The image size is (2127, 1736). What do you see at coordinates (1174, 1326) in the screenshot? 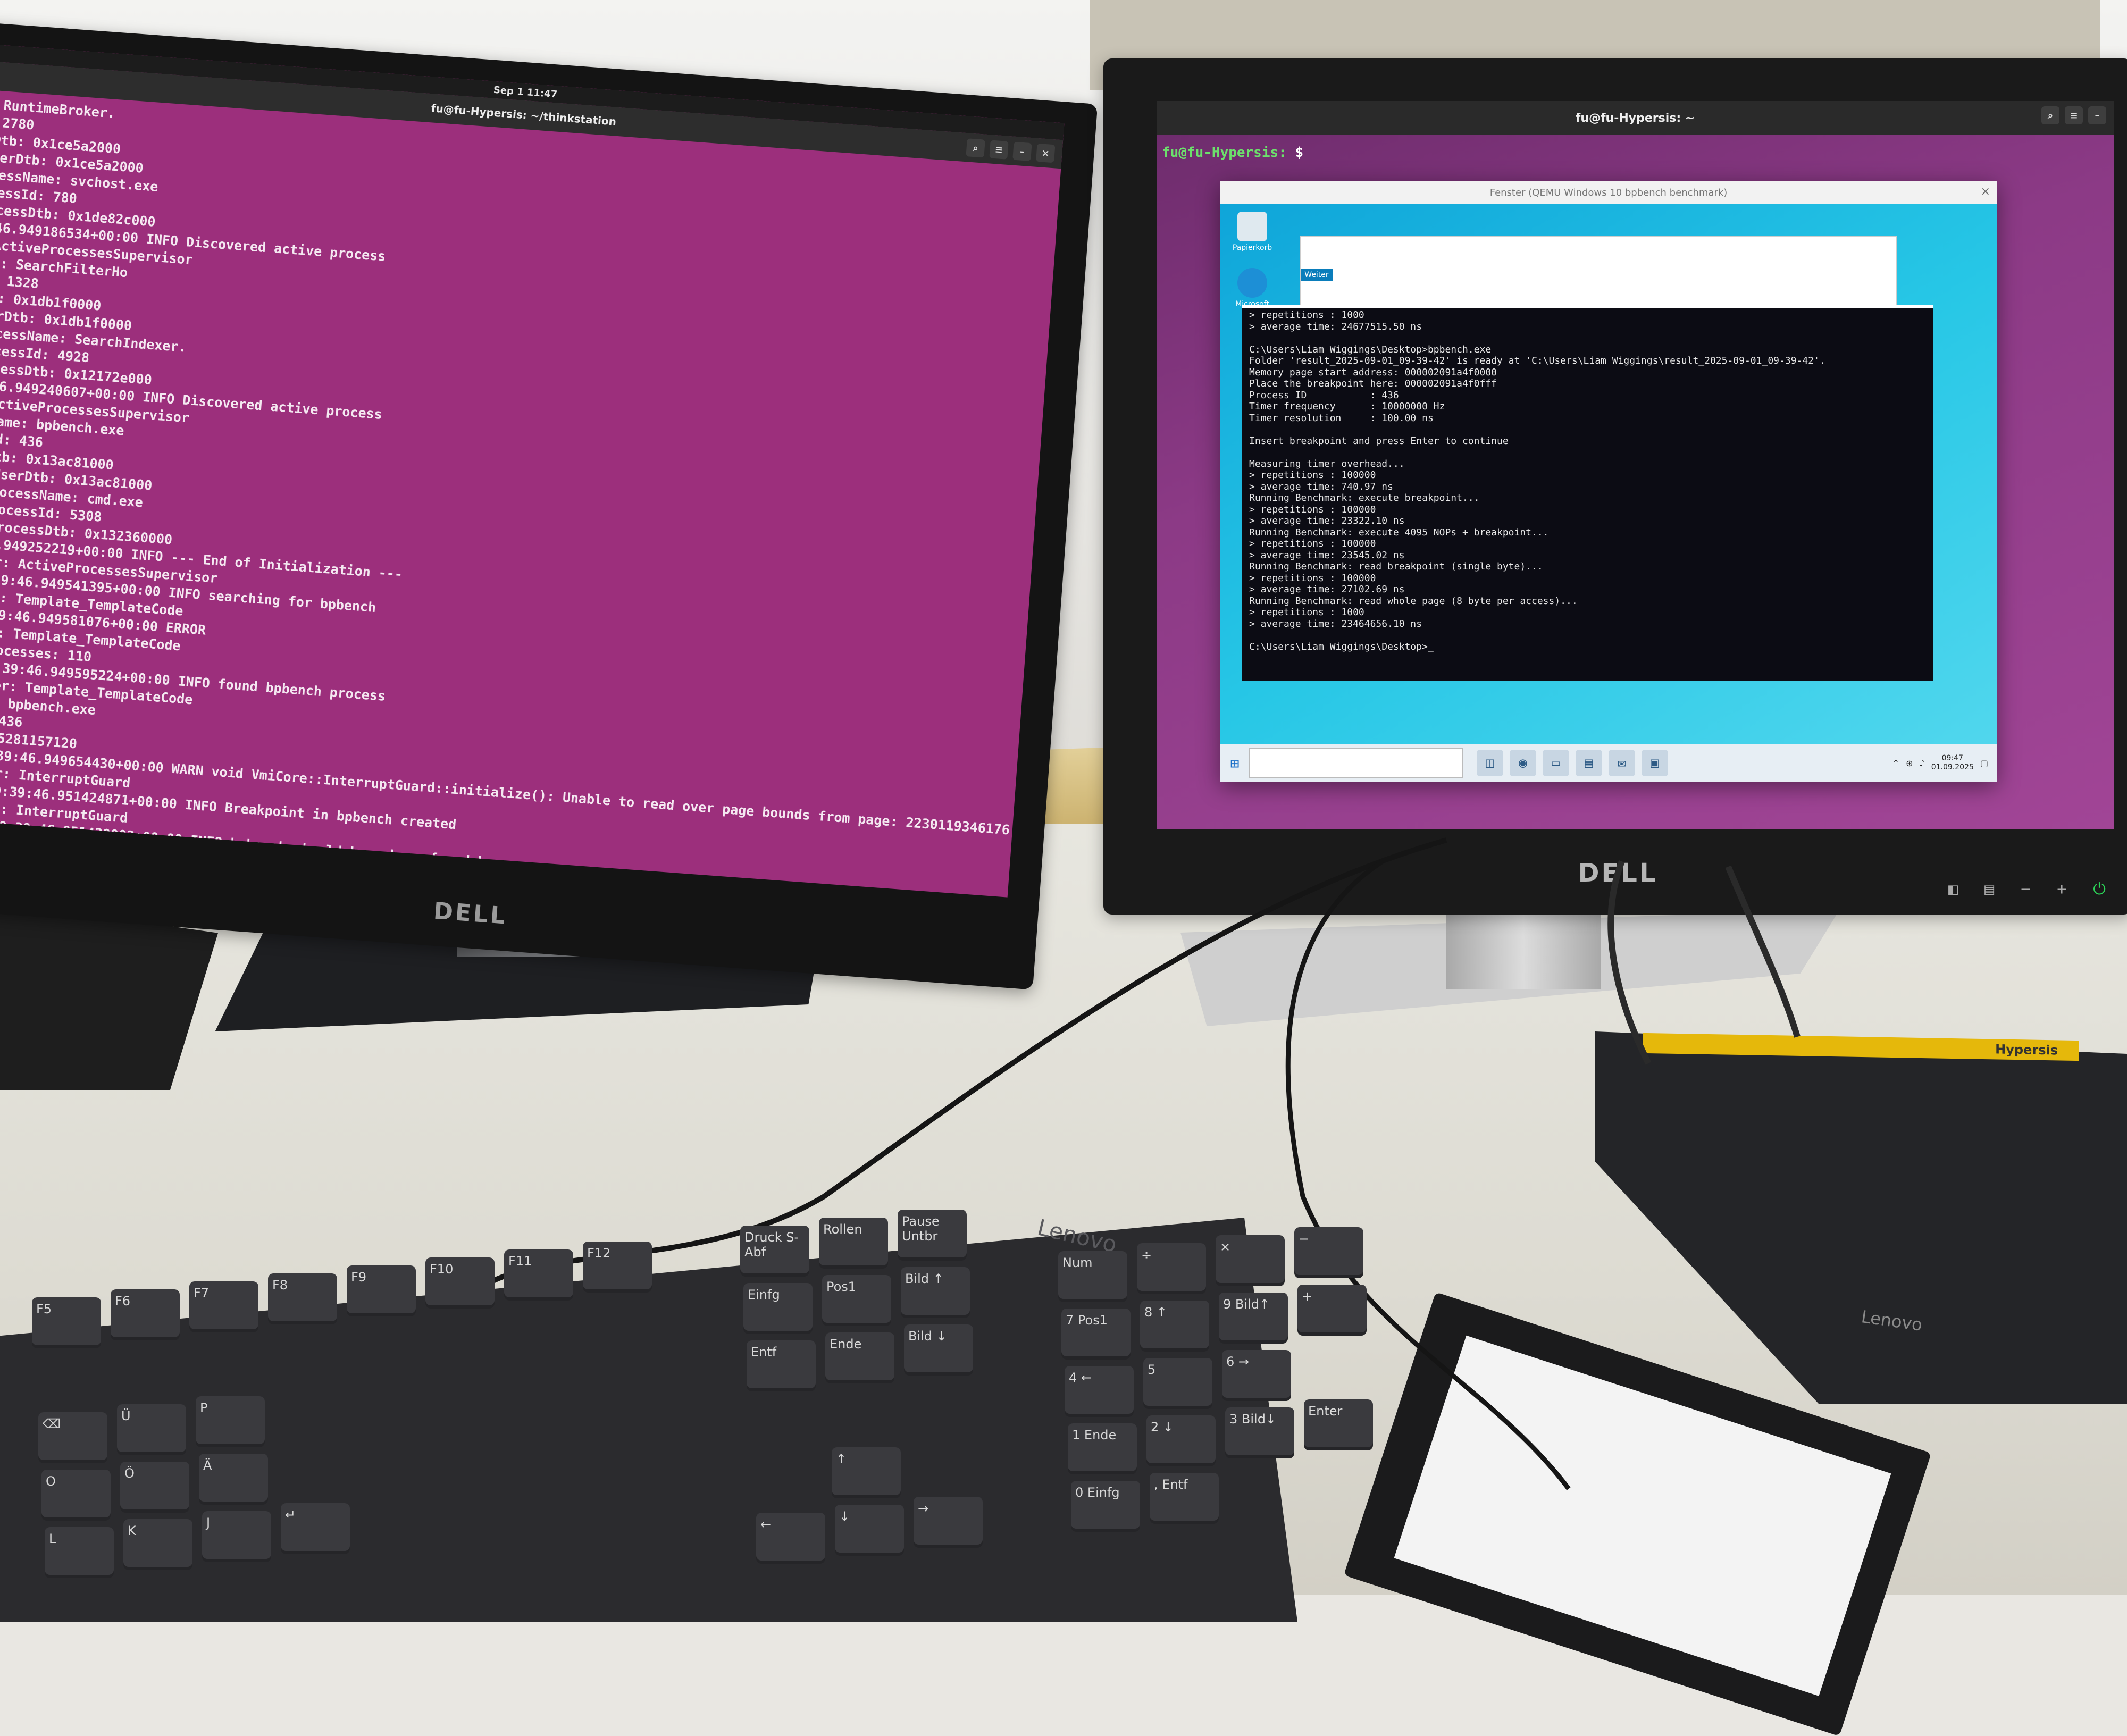
I see `keyboard-key: 8 ↑` at bounding box center [1174, 1326].